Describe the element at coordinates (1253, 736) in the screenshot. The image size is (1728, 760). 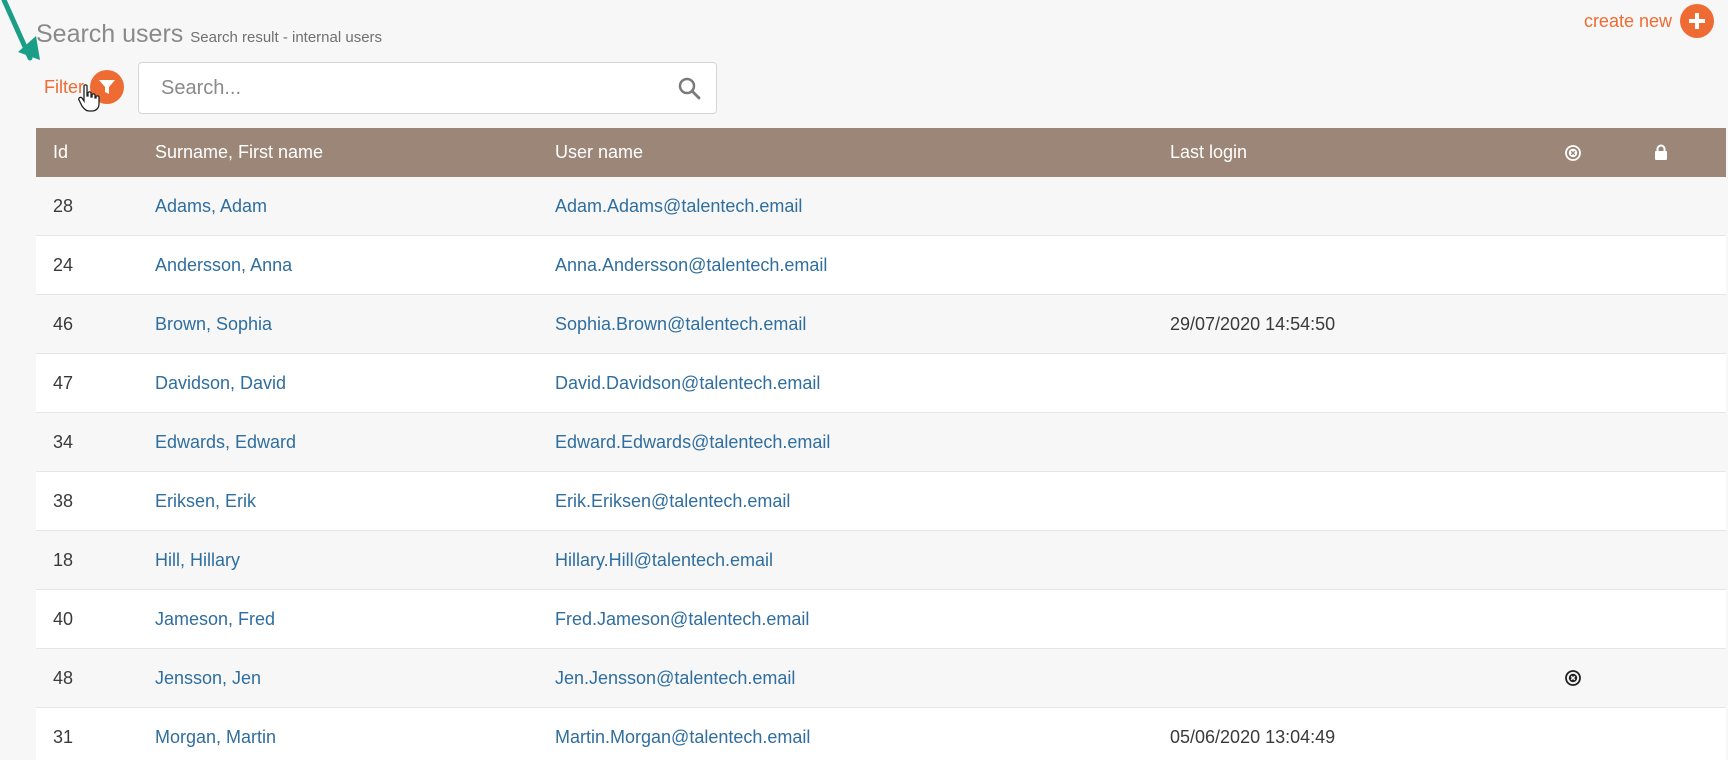
I see `user-last-login: 05/06/2020 13:04:49` at that location.